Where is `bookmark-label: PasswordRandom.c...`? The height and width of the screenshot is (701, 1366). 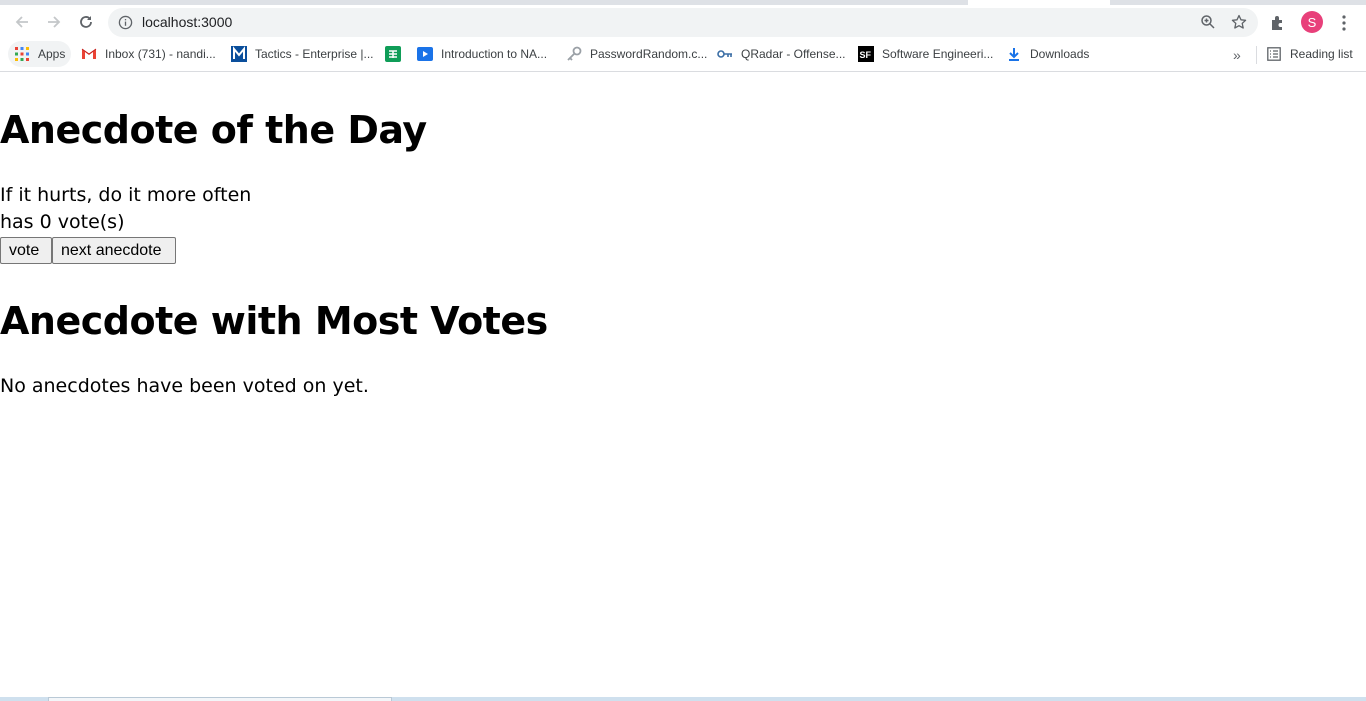
bookmark-label: PasswordRandom.c... is located at coordinates (649, 54).